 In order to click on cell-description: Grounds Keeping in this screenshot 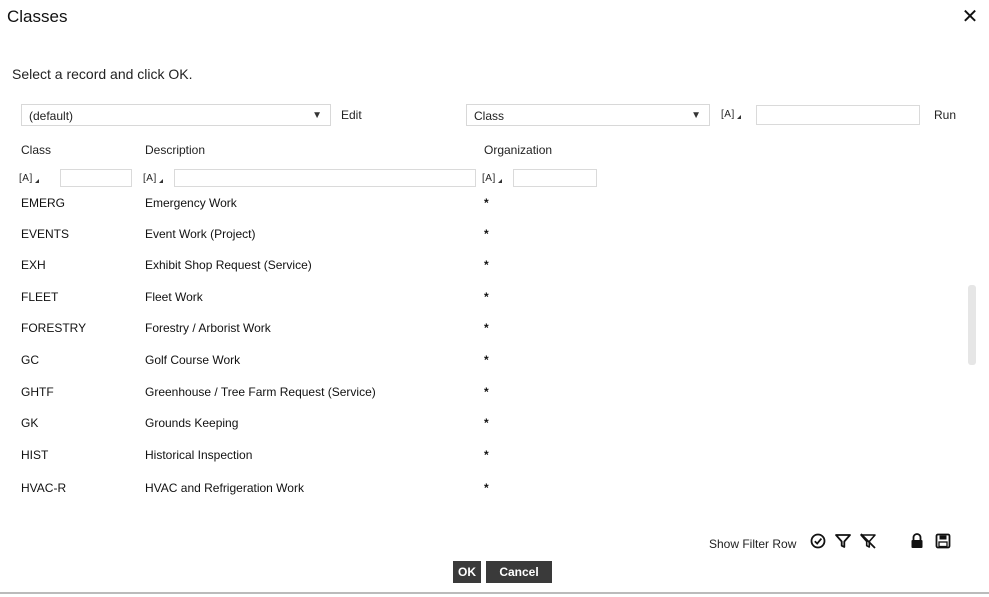, I will do `click(192, 423)`.